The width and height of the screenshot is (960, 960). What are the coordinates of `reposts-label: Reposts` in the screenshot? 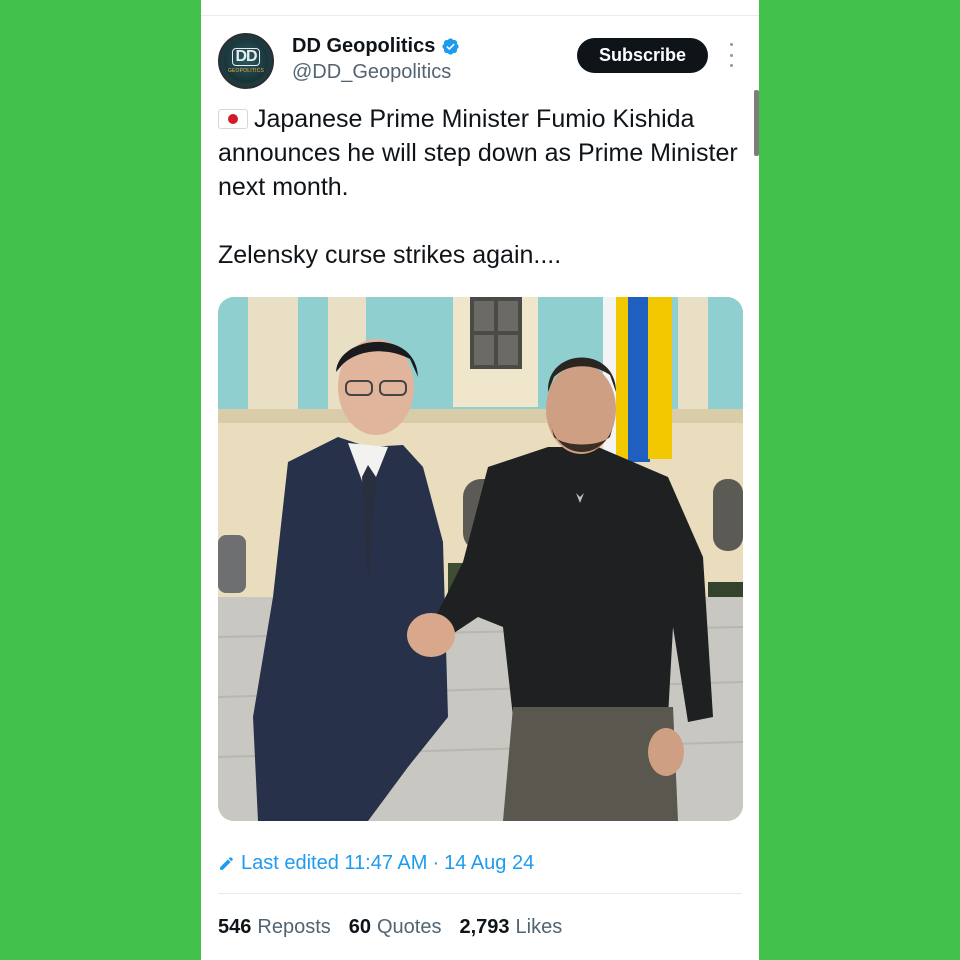 It's located at (294, 927).